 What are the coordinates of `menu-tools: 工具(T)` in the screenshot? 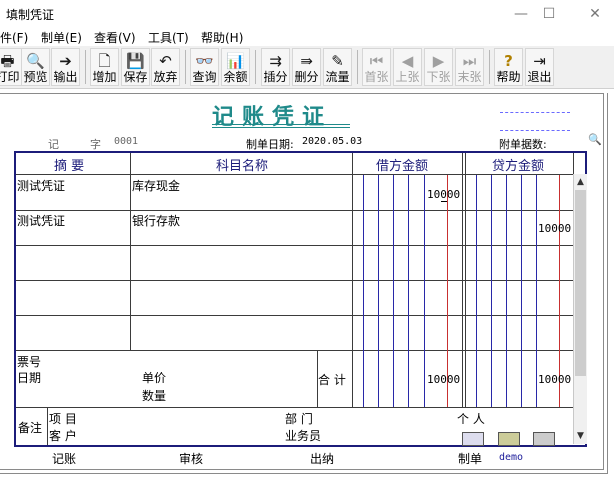 It's located at (168, 37).